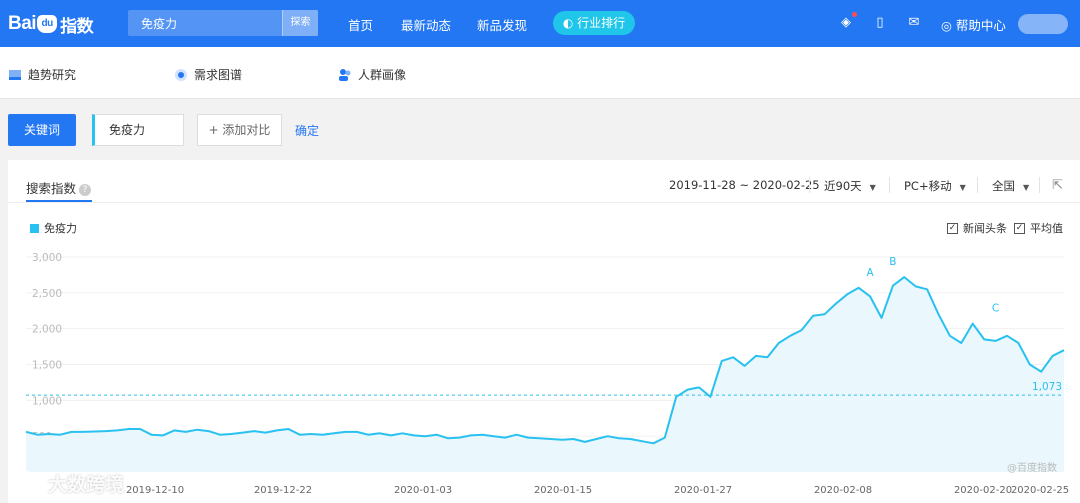 Image resolution: width=1080 pixels, height=503 pixels. Describe the element at coordinates (843, 490) in the screenshot. I see `x-tick-label: 2020-02-08` at that location.